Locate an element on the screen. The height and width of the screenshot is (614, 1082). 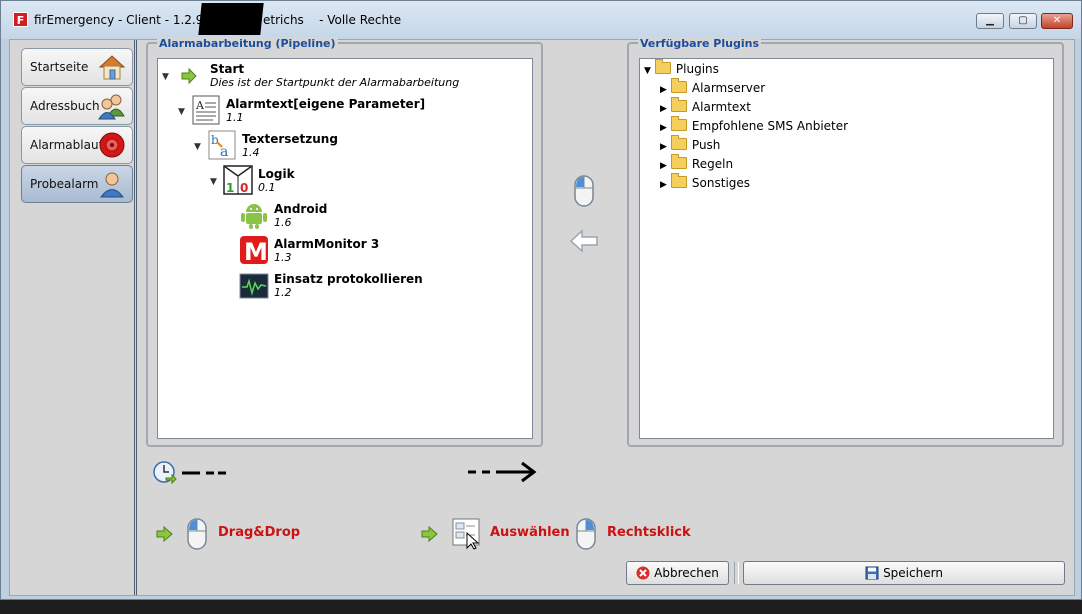
sidebar-item-startseite: Startseite is located at coordinates (77, 67).